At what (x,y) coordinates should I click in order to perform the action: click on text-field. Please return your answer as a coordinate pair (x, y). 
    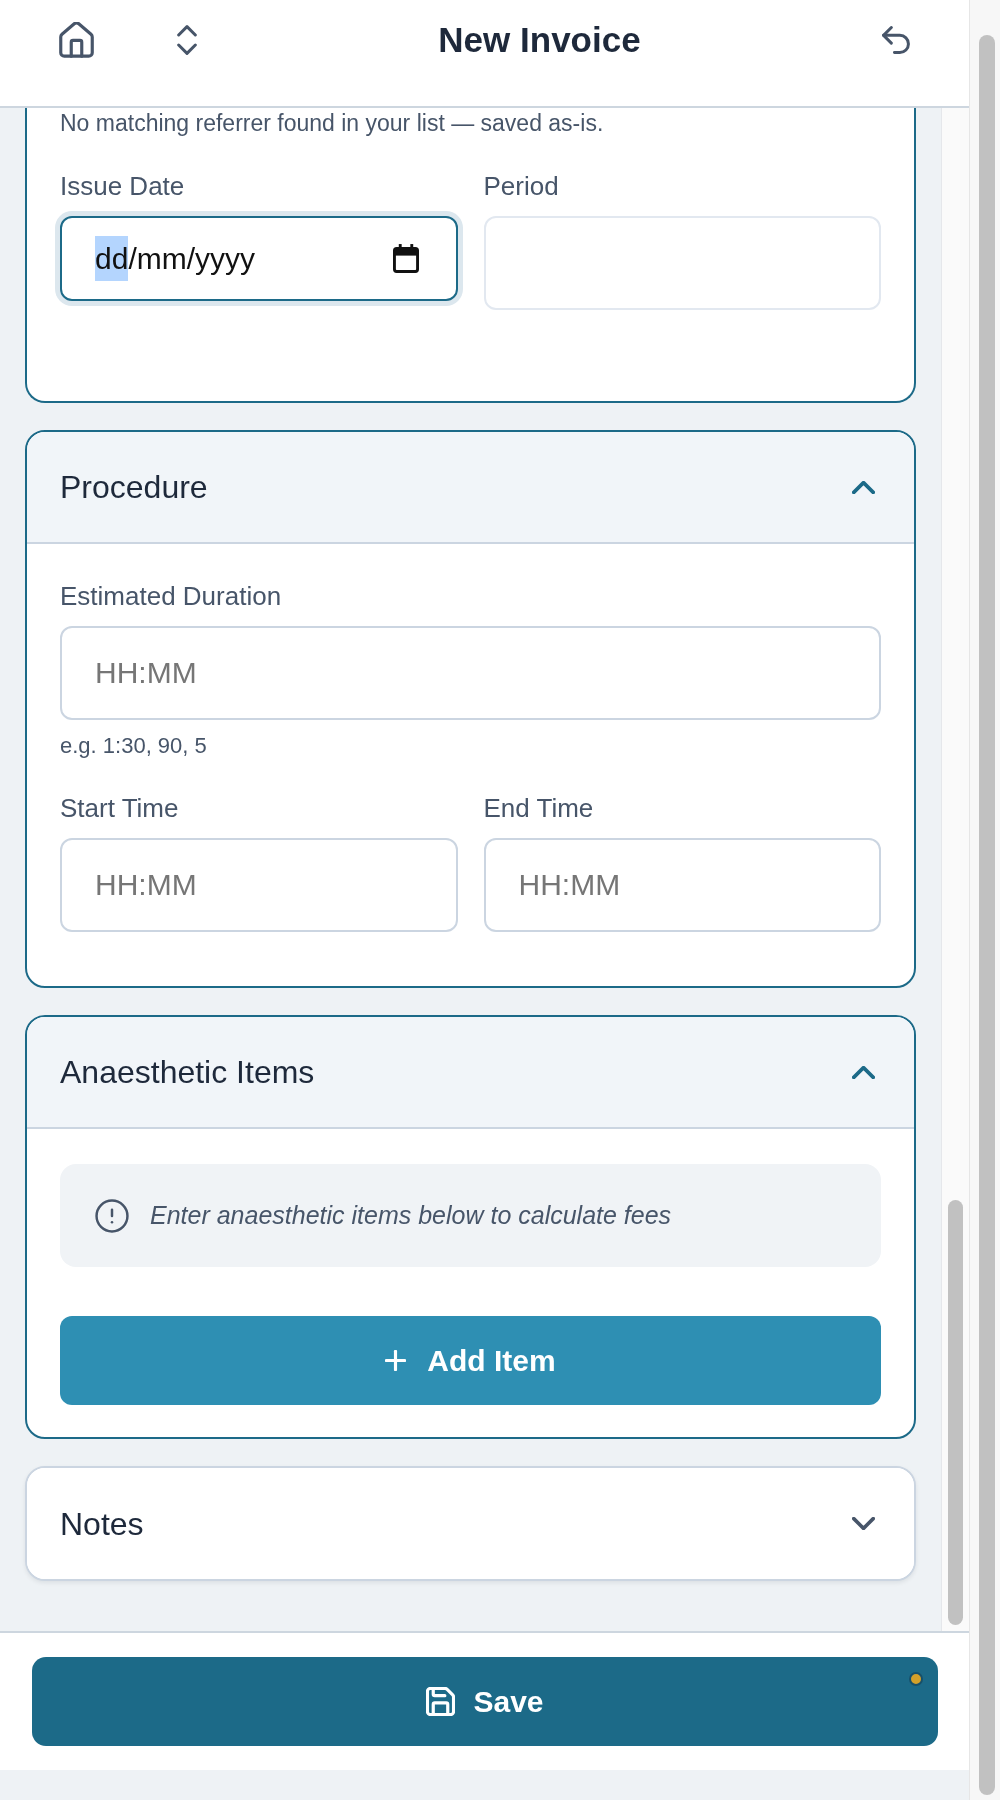
    Looking at the image, I should click on (682, 263).